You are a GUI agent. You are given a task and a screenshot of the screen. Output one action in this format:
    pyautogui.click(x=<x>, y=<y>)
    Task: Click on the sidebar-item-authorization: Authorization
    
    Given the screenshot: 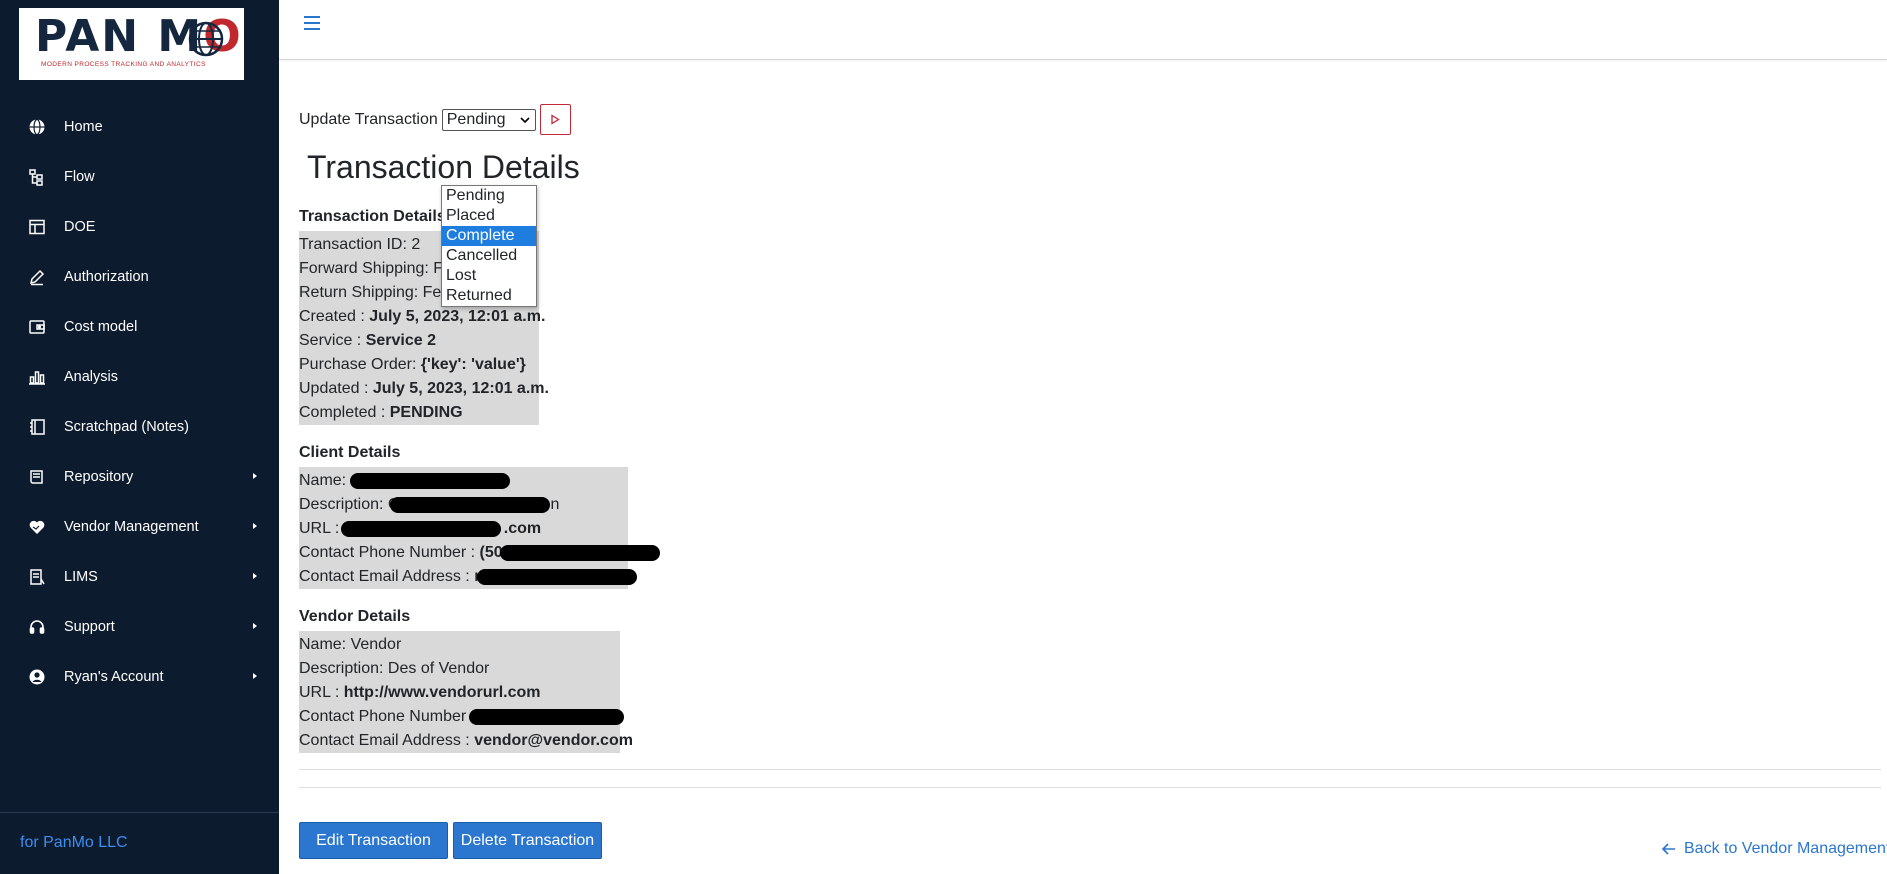 What is the action you would take?
    pyautogui.click(x=139, y=277)
    